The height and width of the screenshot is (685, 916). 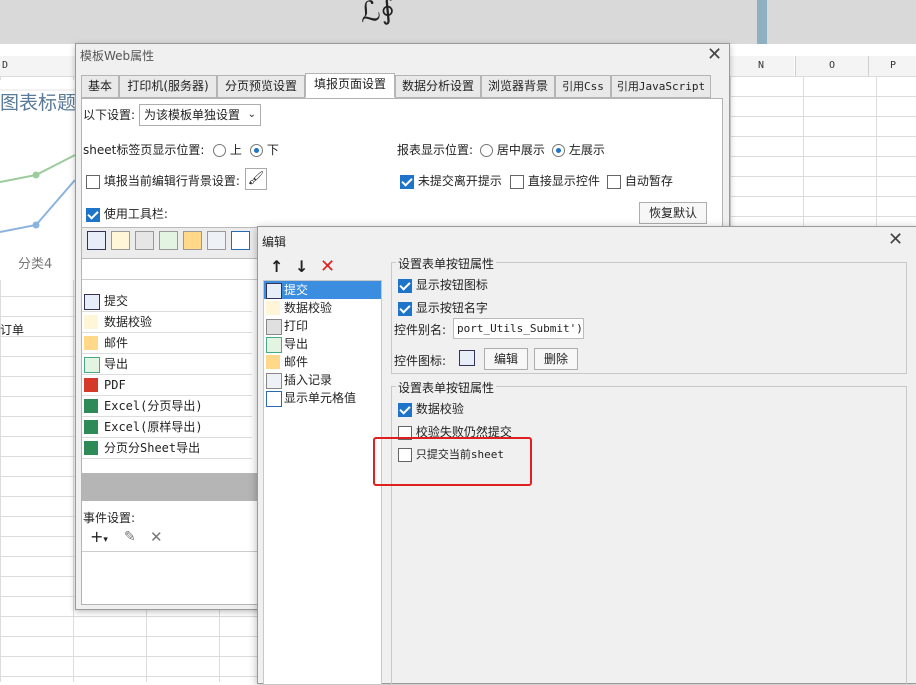 I want to click on list-item-excel-page: Excel(分页导出), so click(x=167, y=406).